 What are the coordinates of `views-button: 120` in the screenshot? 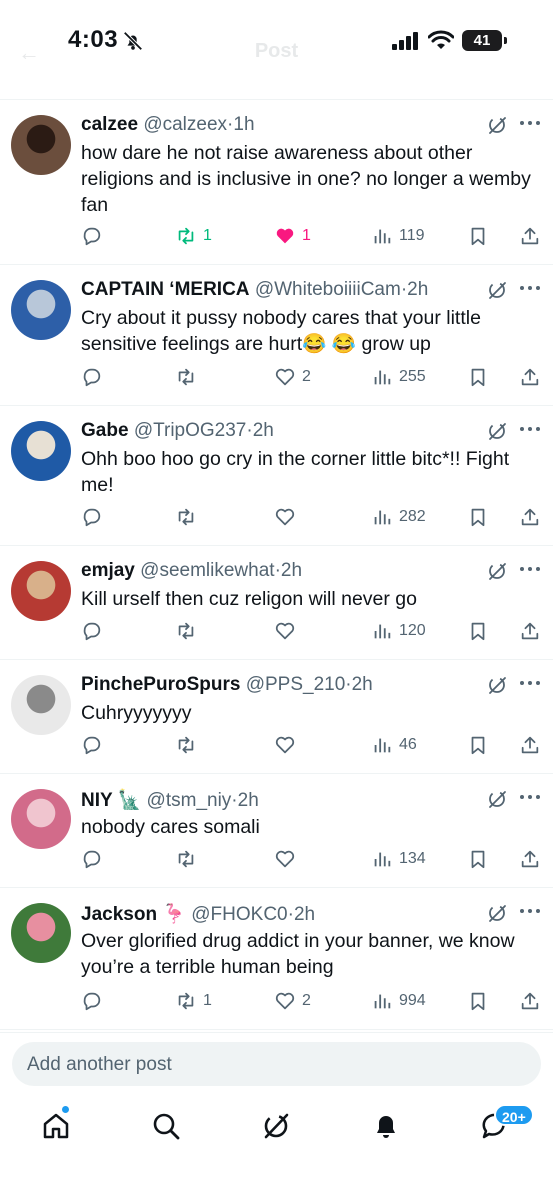 It's located at (398, 631).